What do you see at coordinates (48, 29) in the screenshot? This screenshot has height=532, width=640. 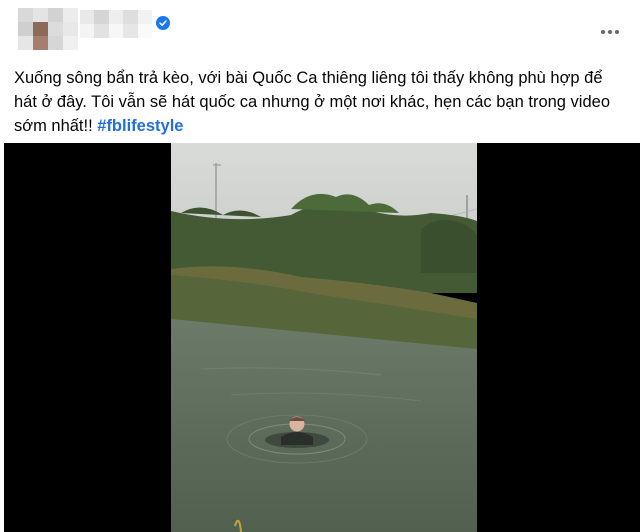 I see `author-avatar-pixelated` at bounding box center [48, 29].